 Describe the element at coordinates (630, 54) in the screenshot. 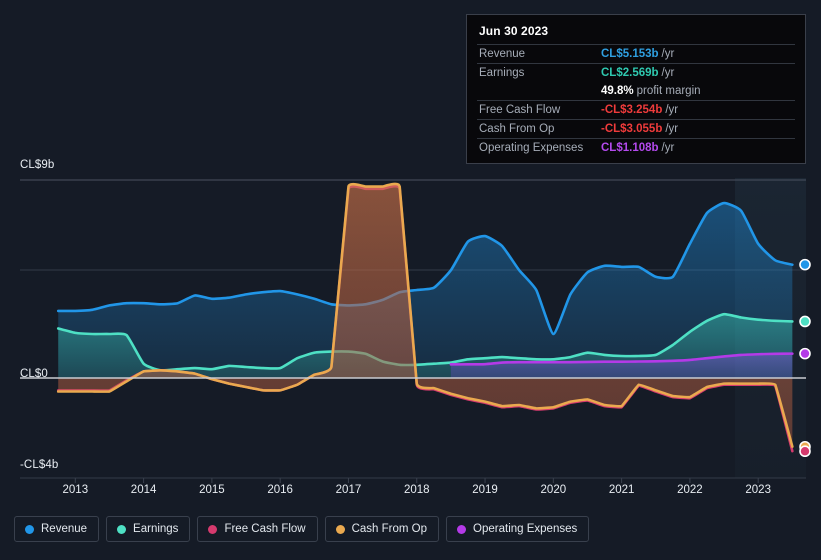

I see `tooltip-row-value: CL$5.153b` at that location.